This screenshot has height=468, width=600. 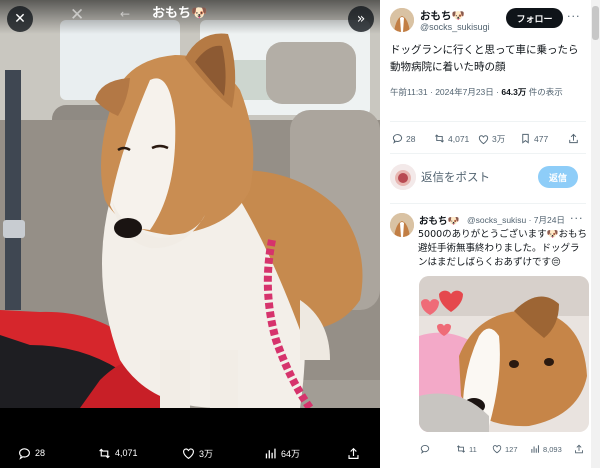 What do you see at coordinates (574, 16) in the screenshot?
I see `more-options-icon: ···` at bounding box center [574, 16].